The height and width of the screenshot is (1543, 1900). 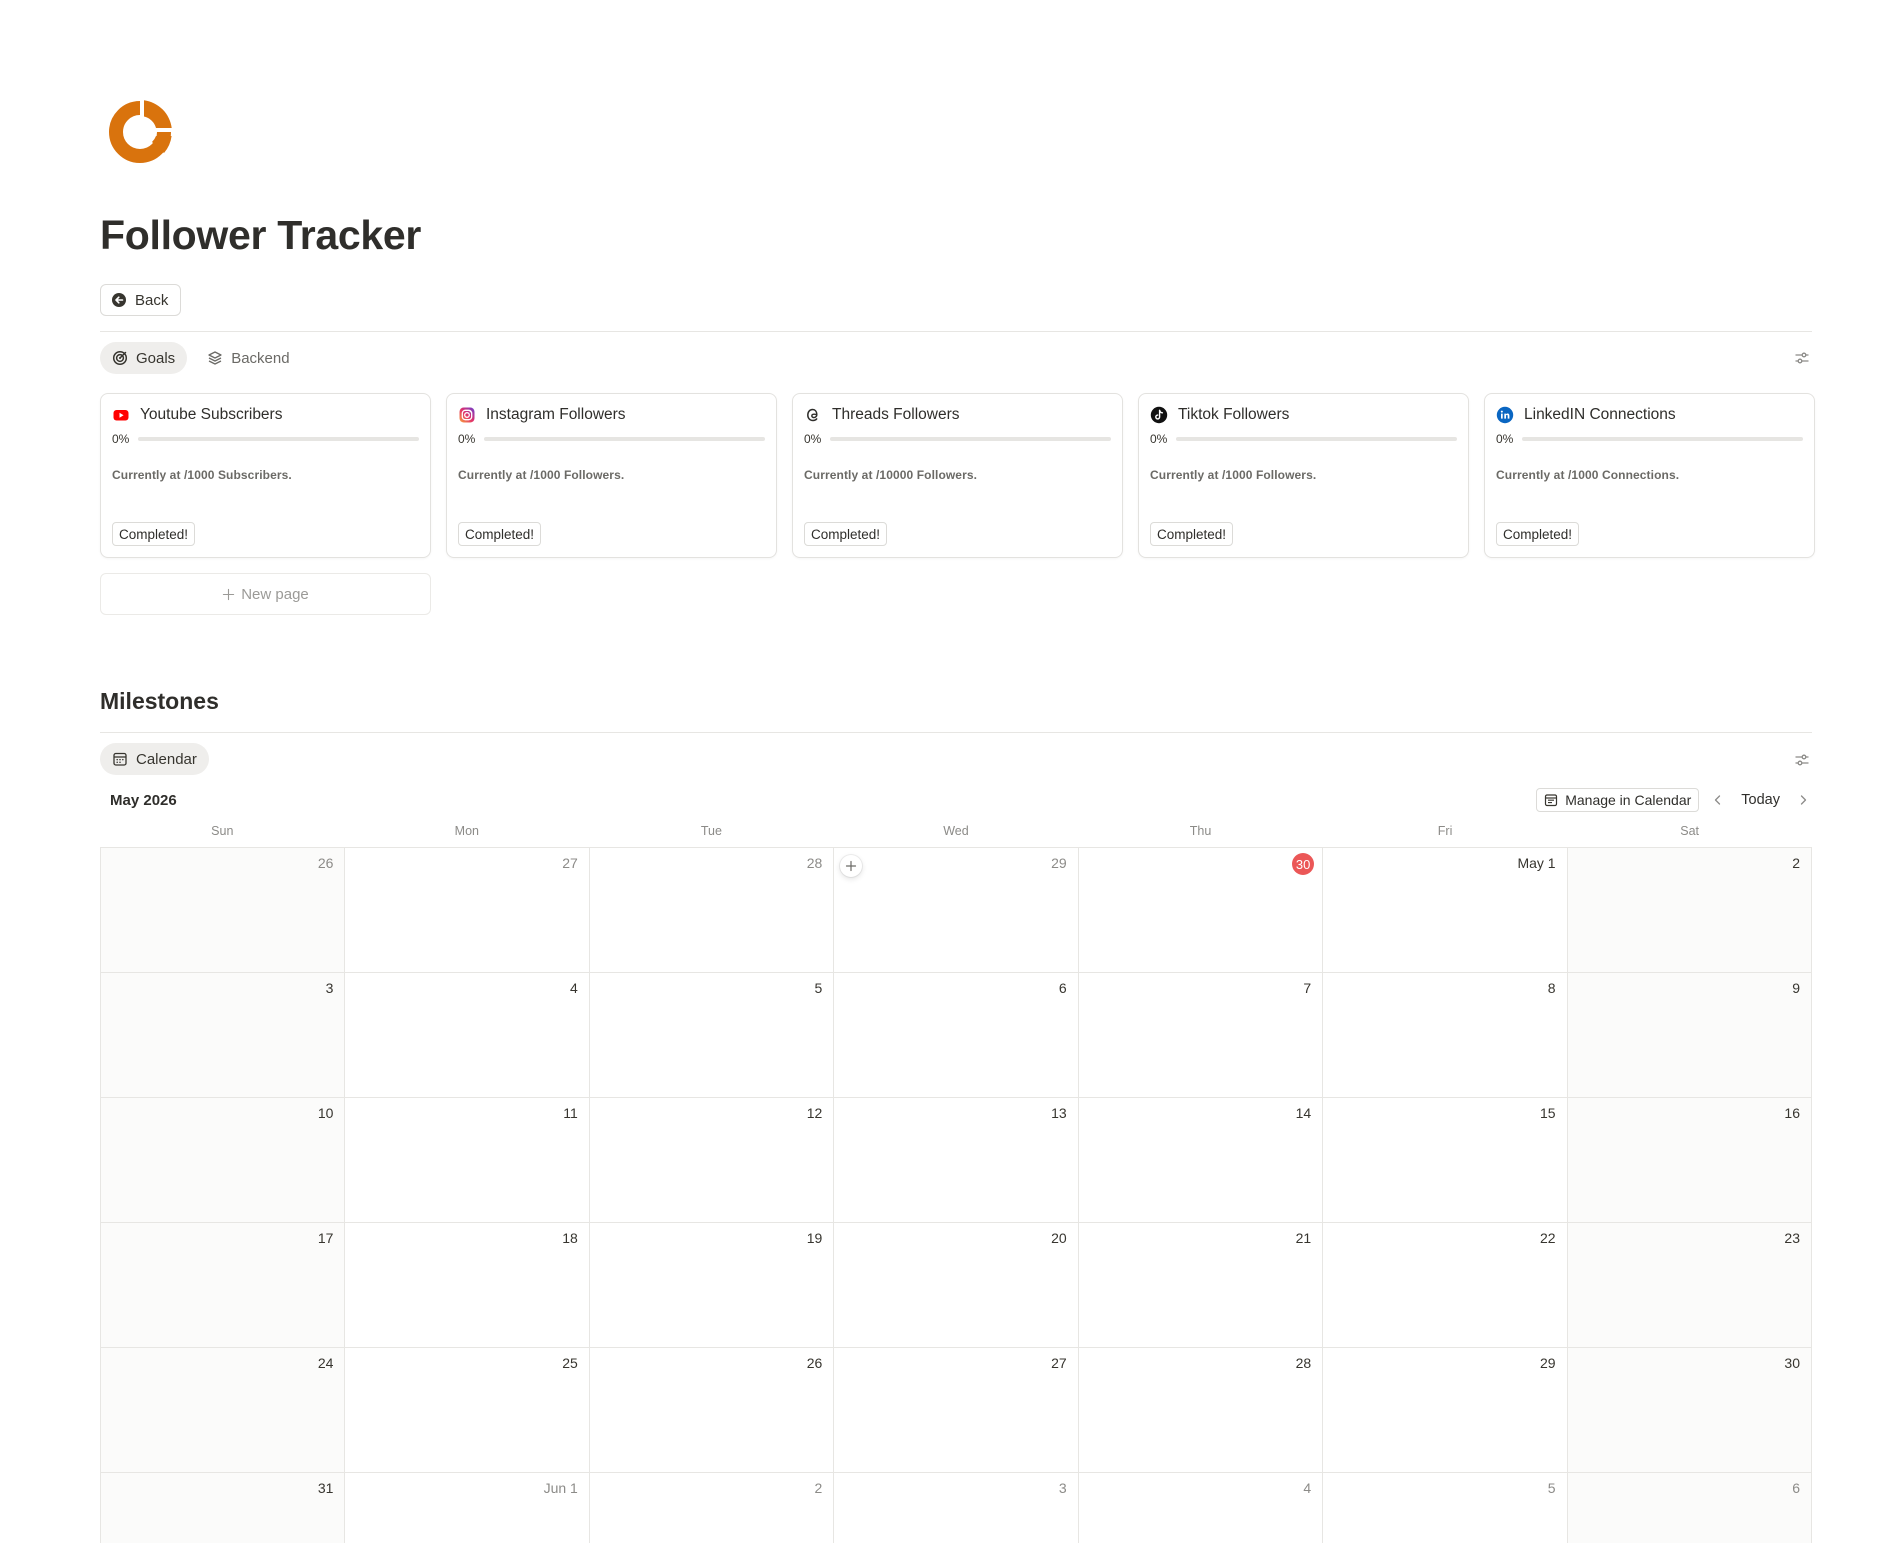 What do you see at coordinates (152, 300) in the screenshot?
I see `back-button-label: Back` at bounding box center [152, 300].